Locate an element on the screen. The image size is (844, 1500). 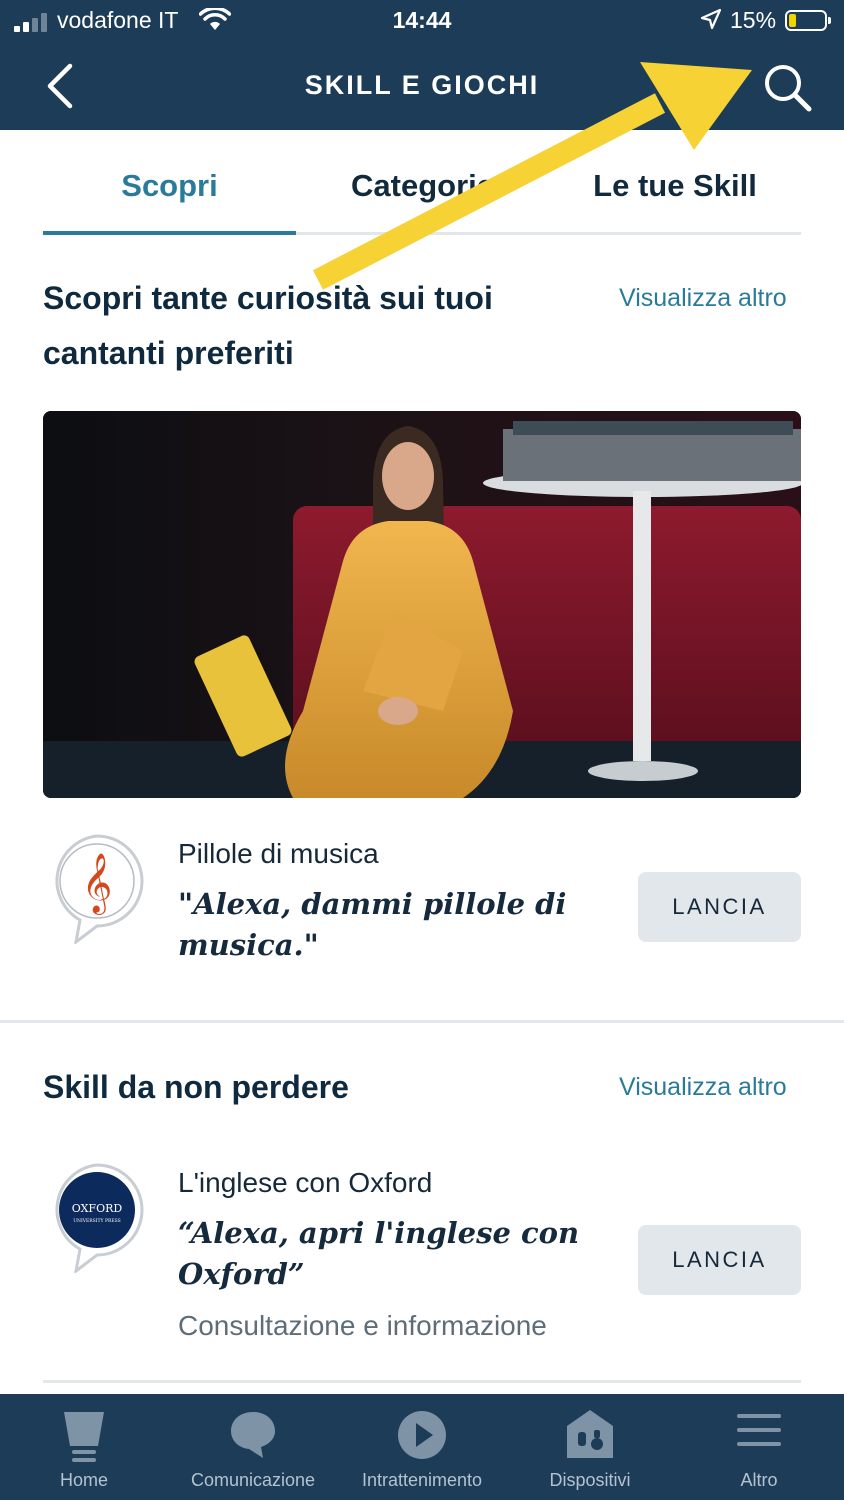
nav-entertainment: Intrattenimento is located at coordinates (422, 1447).